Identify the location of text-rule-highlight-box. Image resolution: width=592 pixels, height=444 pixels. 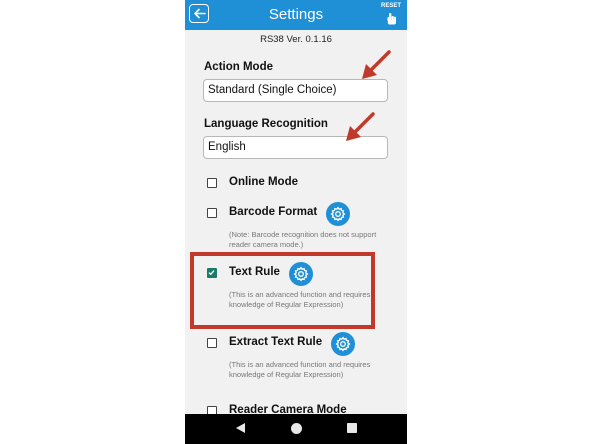
(282, 290).